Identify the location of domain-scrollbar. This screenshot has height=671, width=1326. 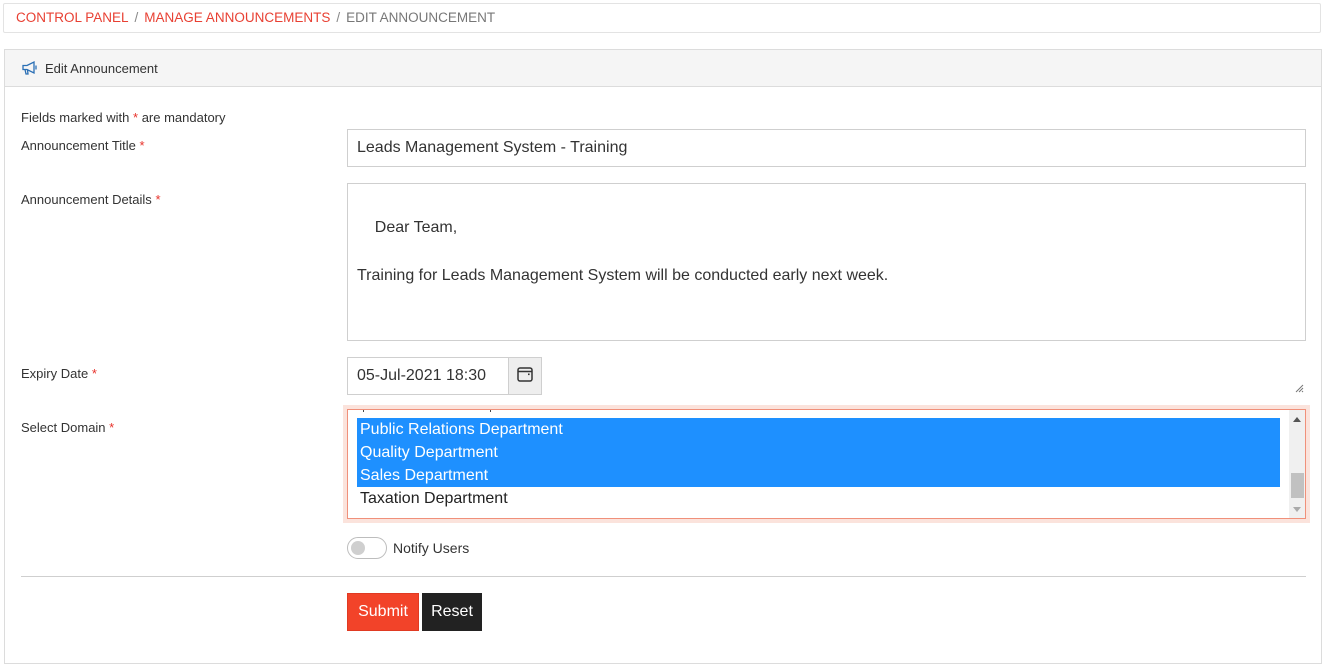
(1297, 464).